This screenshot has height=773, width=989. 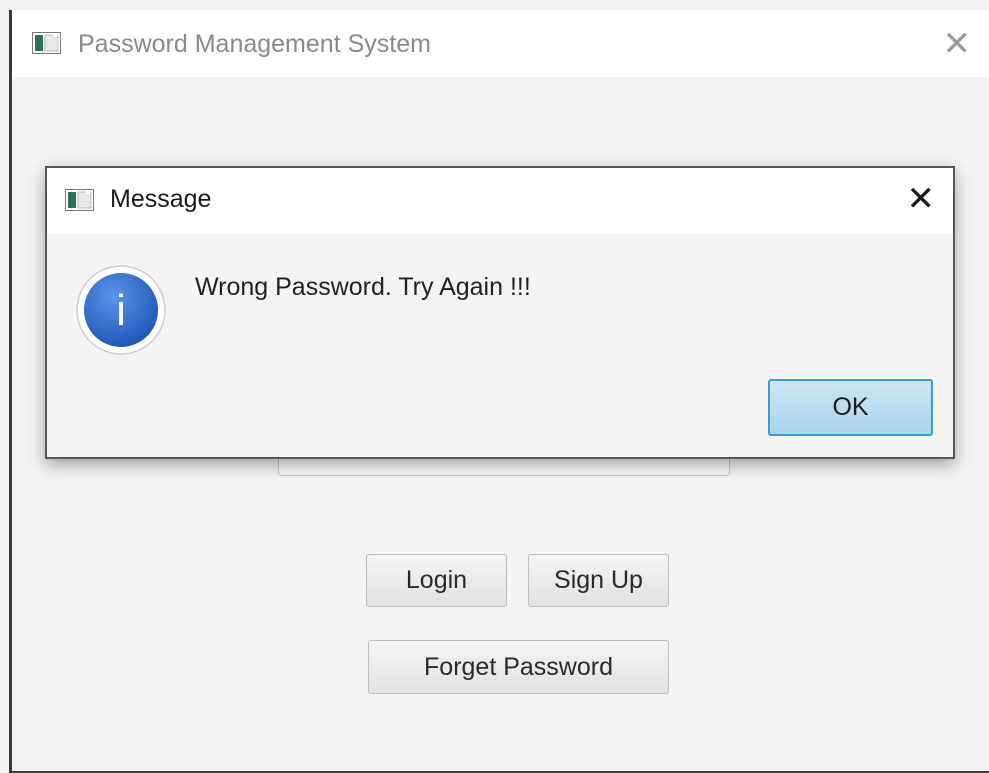 I want to click on info-icon: i, so click(x=121, y=310).